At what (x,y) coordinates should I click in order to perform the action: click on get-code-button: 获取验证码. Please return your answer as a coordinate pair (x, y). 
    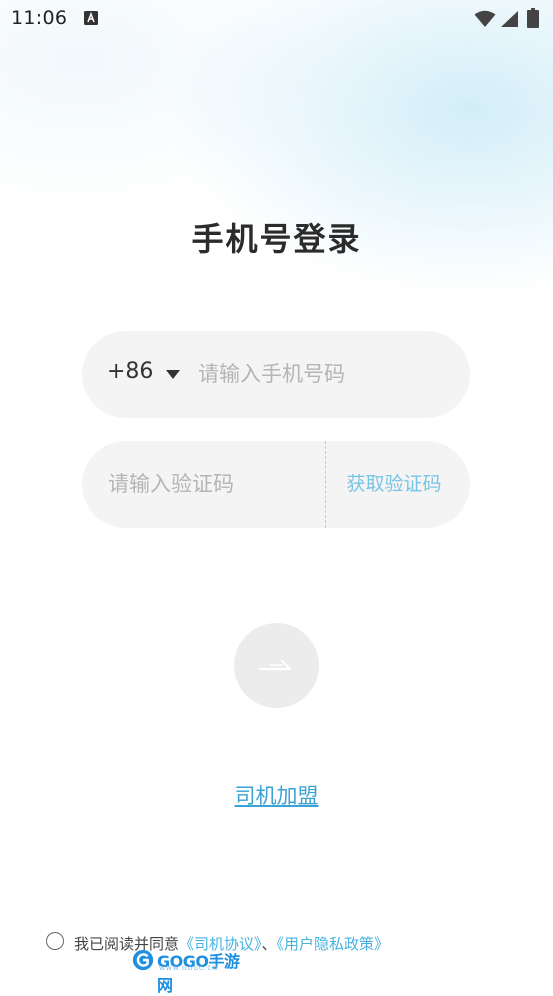
    Looking at the image, I should click on (394, 484).